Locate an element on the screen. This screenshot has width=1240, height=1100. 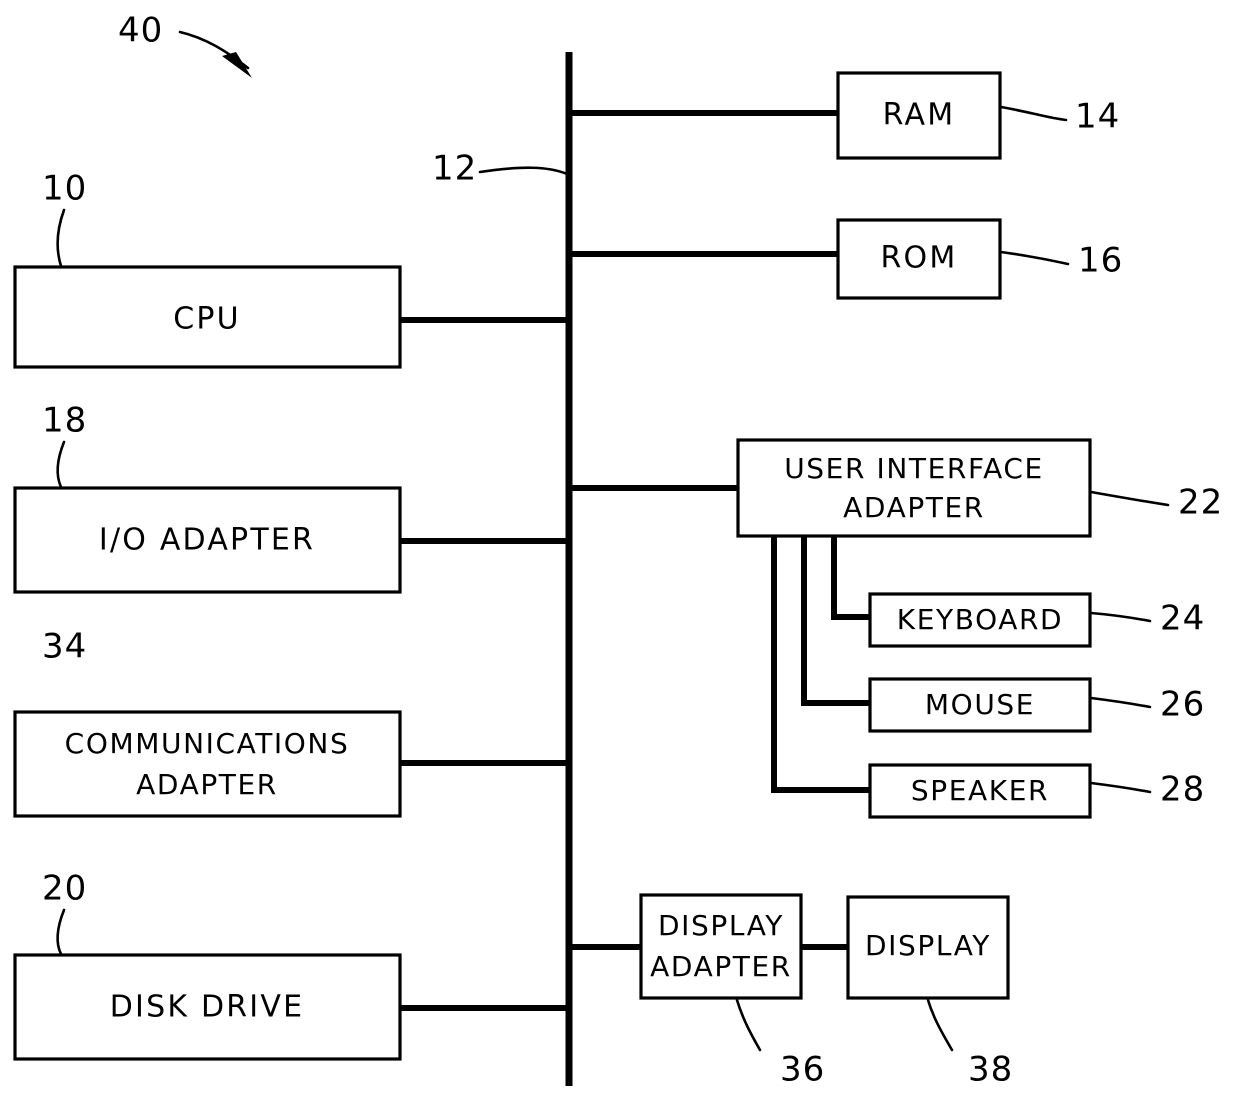
block-ram-label: RAM is located at coordinates (919, 115).